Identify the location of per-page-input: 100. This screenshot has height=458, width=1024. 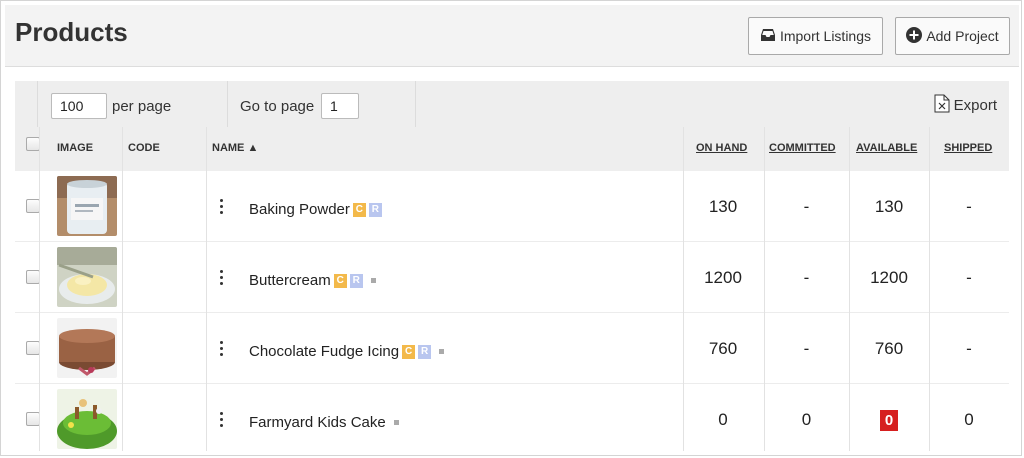
(79, 106).